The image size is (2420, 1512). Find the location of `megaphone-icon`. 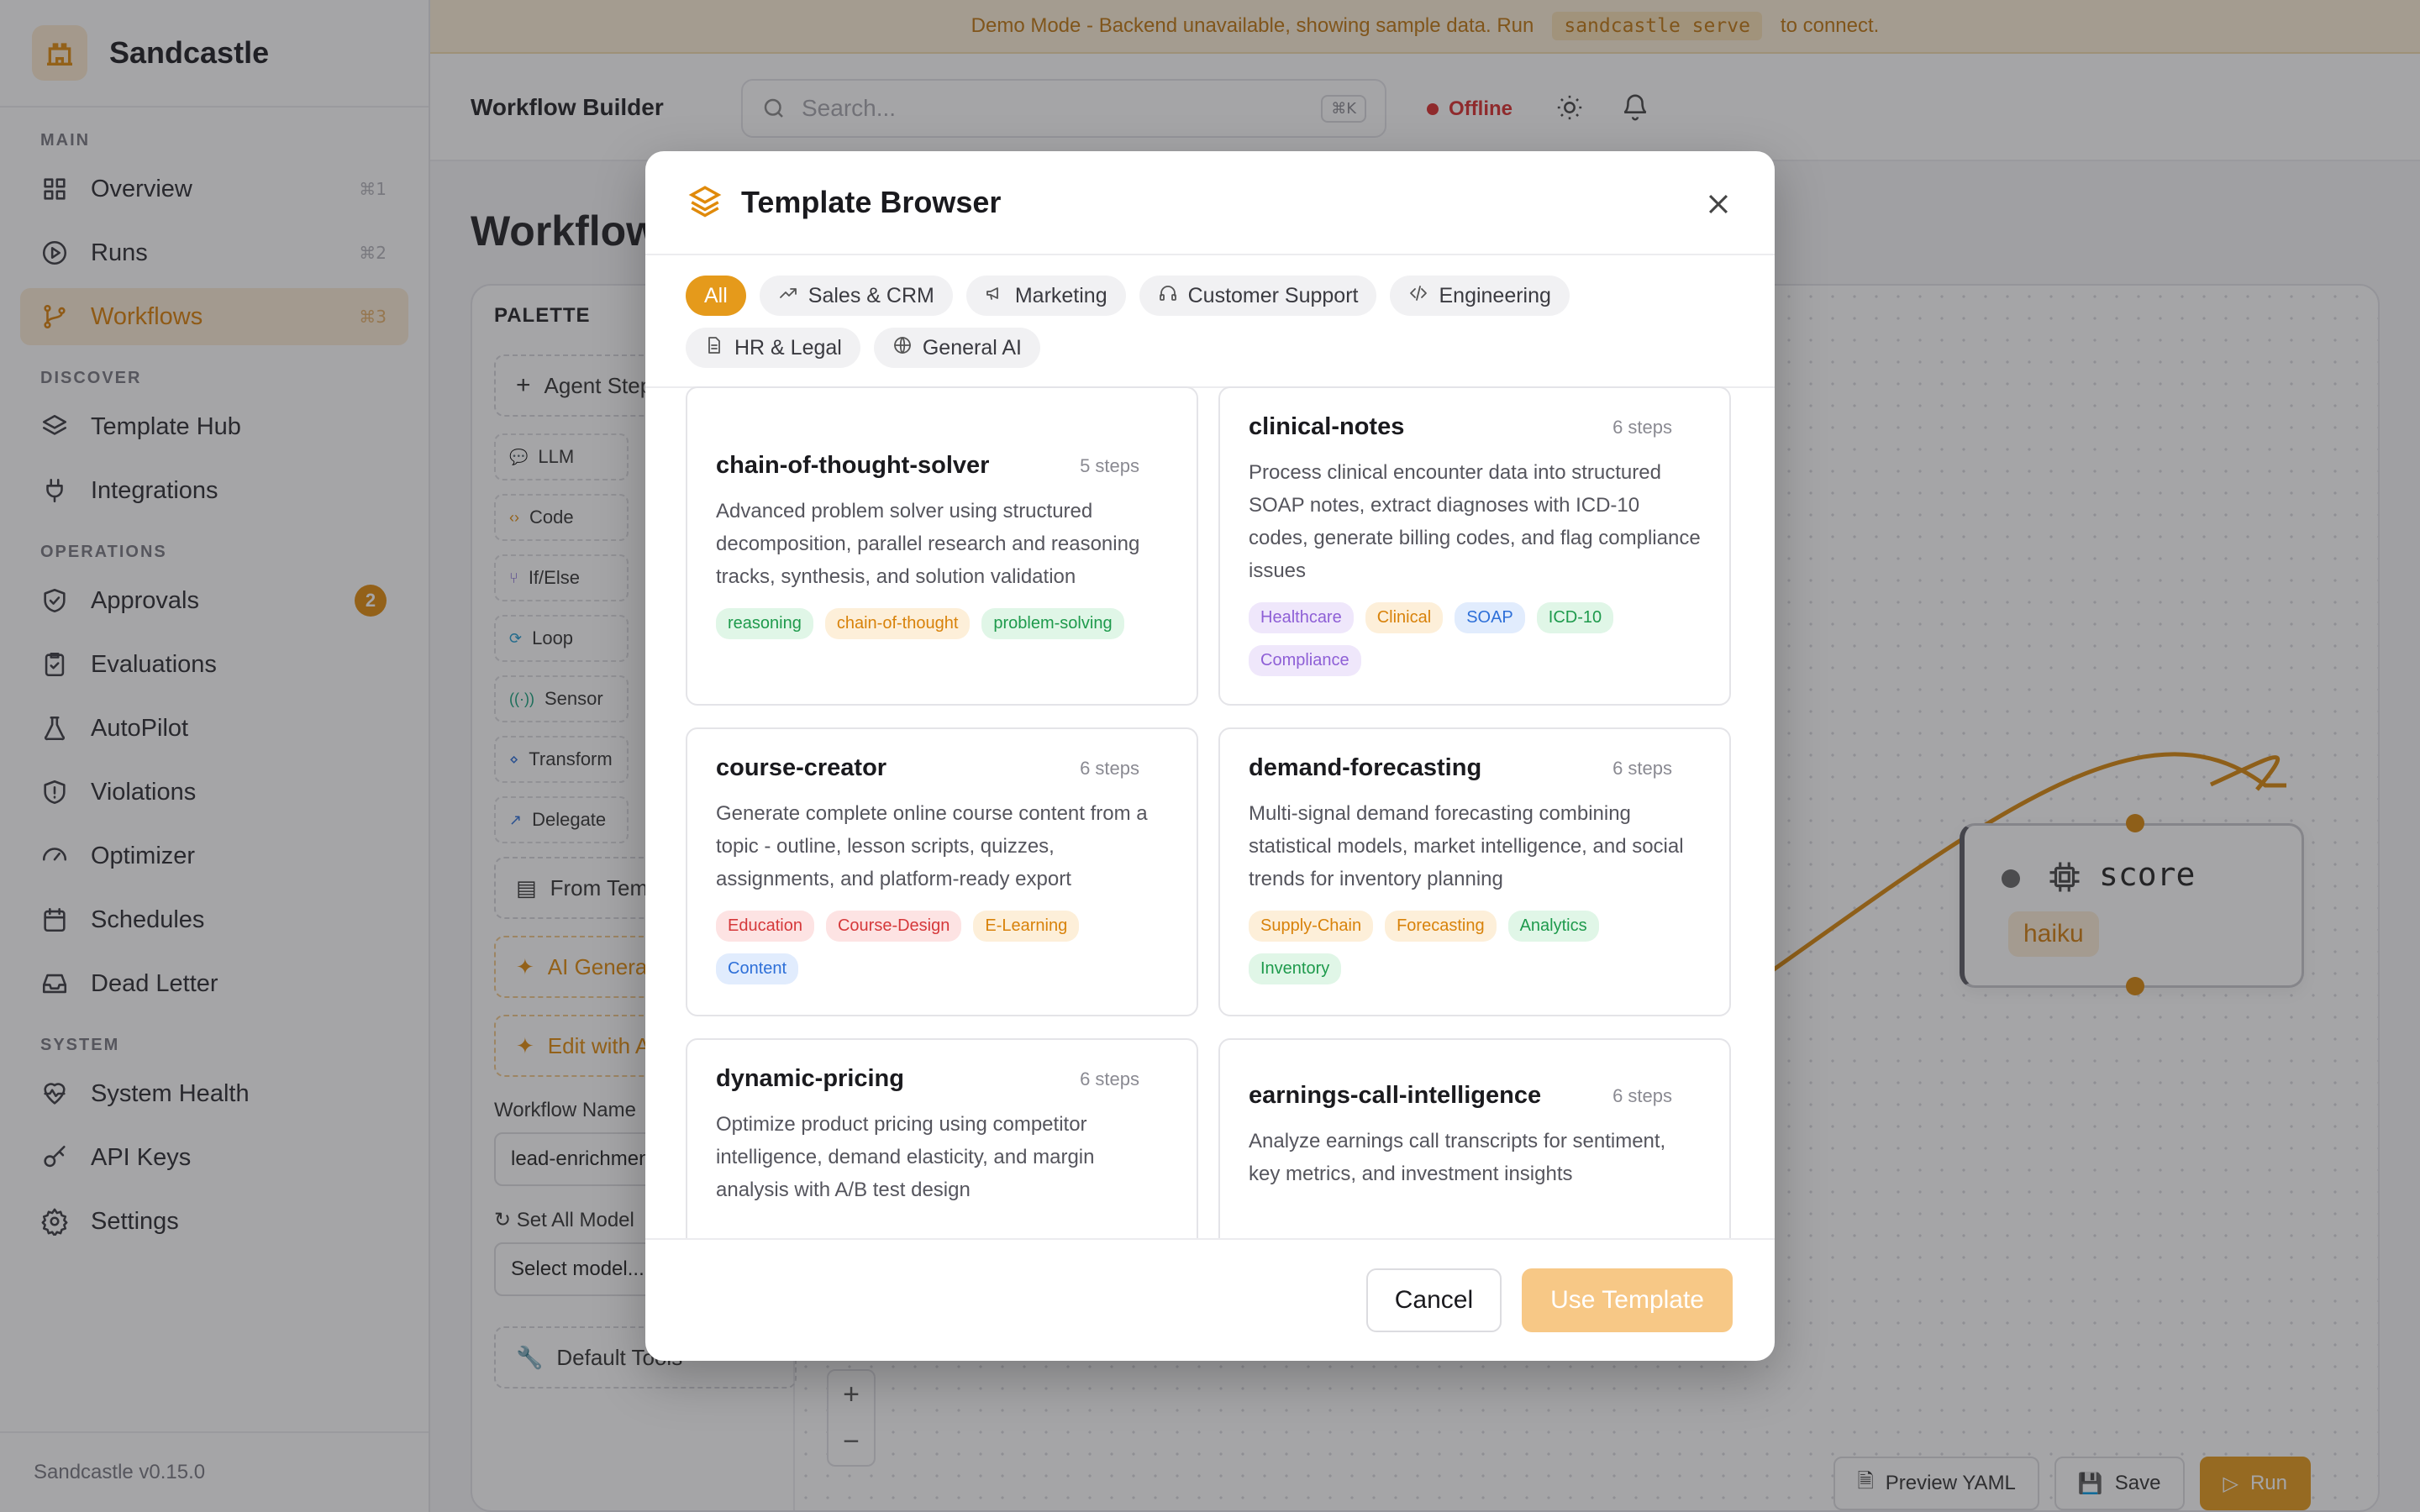

megaphone-icon is located at coordinates (995, 296).